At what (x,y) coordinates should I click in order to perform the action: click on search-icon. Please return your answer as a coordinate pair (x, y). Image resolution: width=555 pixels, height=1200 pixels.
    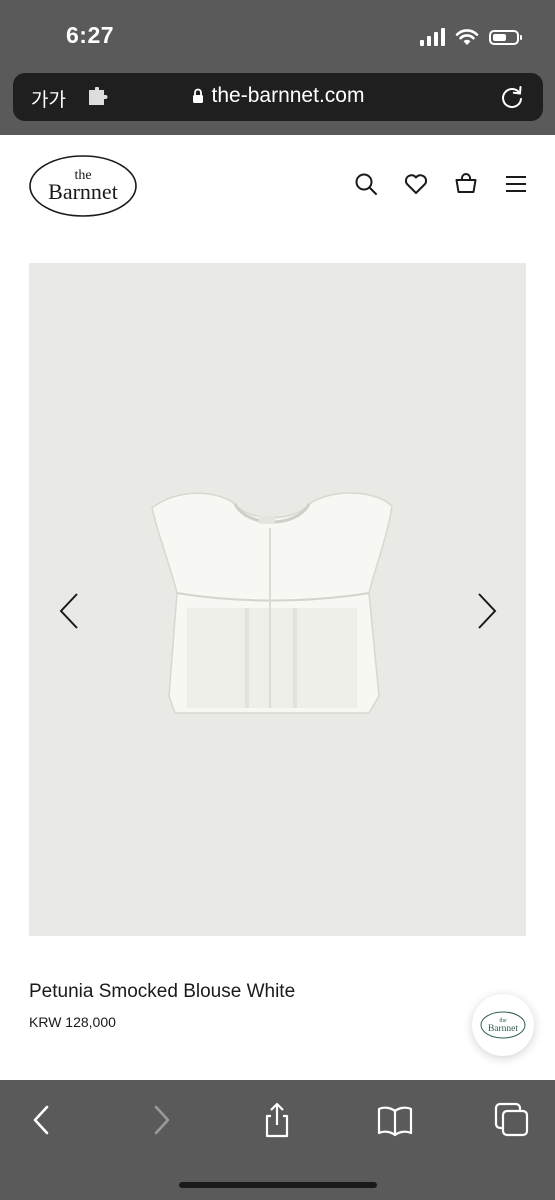
    Looking at the image, I should click on (366, 184).